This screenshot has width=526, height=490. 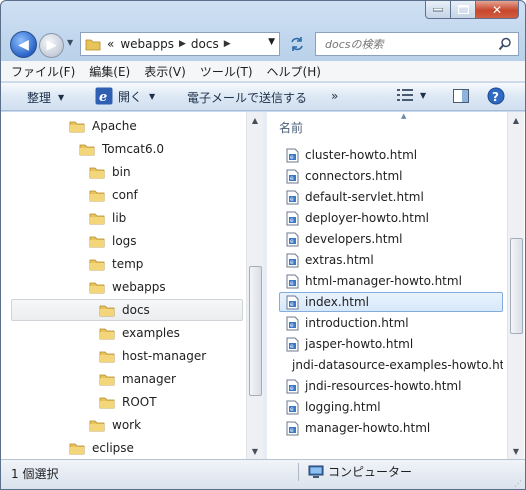 I want to click on file-item-label: default-servlet.html, so click(x=364, y=197).